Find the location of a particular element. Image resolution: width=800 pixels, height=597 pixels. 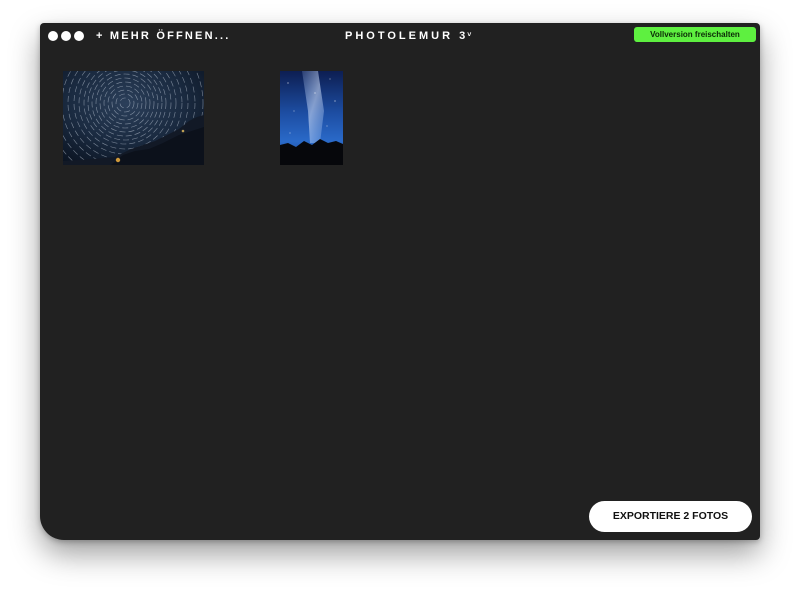

app-title-menu: PHOTOLEMUR 3˅ is located at coordinates (408, 36).